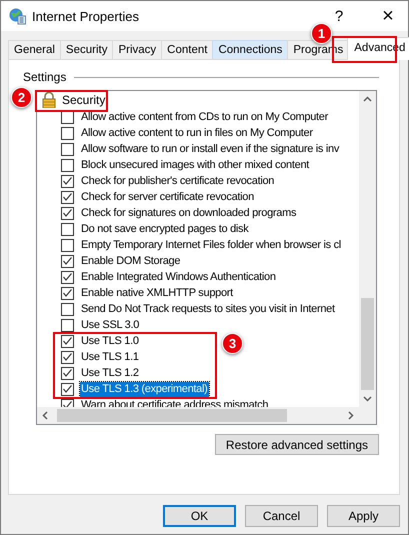 Image resolution: width=409 pixels, height=535 pixels. What do you see at coordinates (208, 309) in the screenshot?
I see `option-label: Send Do Not Track requests to sites you visit in Internet` at bounding box center [208, 309].